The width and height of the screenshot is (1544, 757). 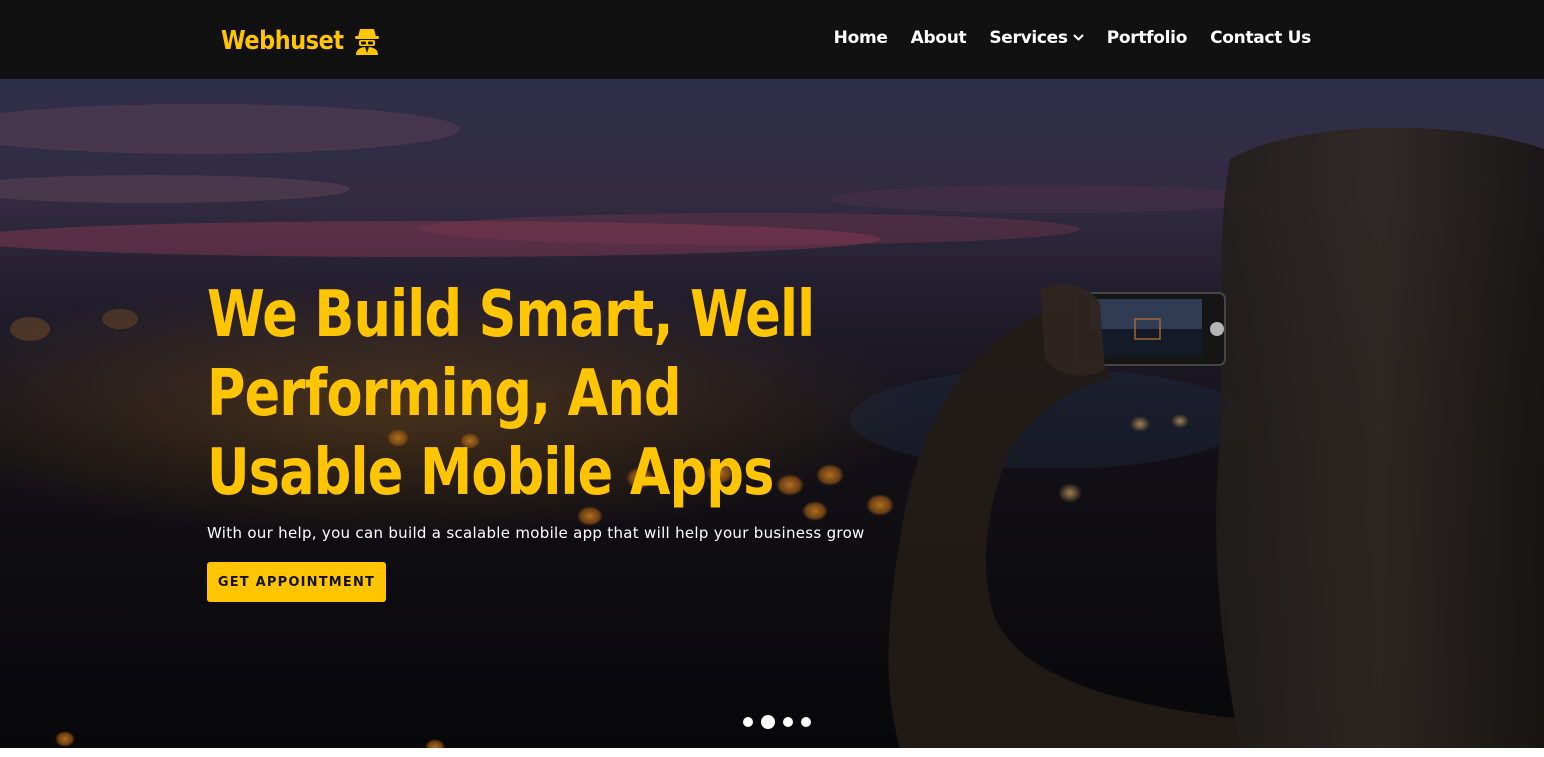 I want to click on get-appointment-button: GET APPOINTMENT, so click(x=296, y=582).